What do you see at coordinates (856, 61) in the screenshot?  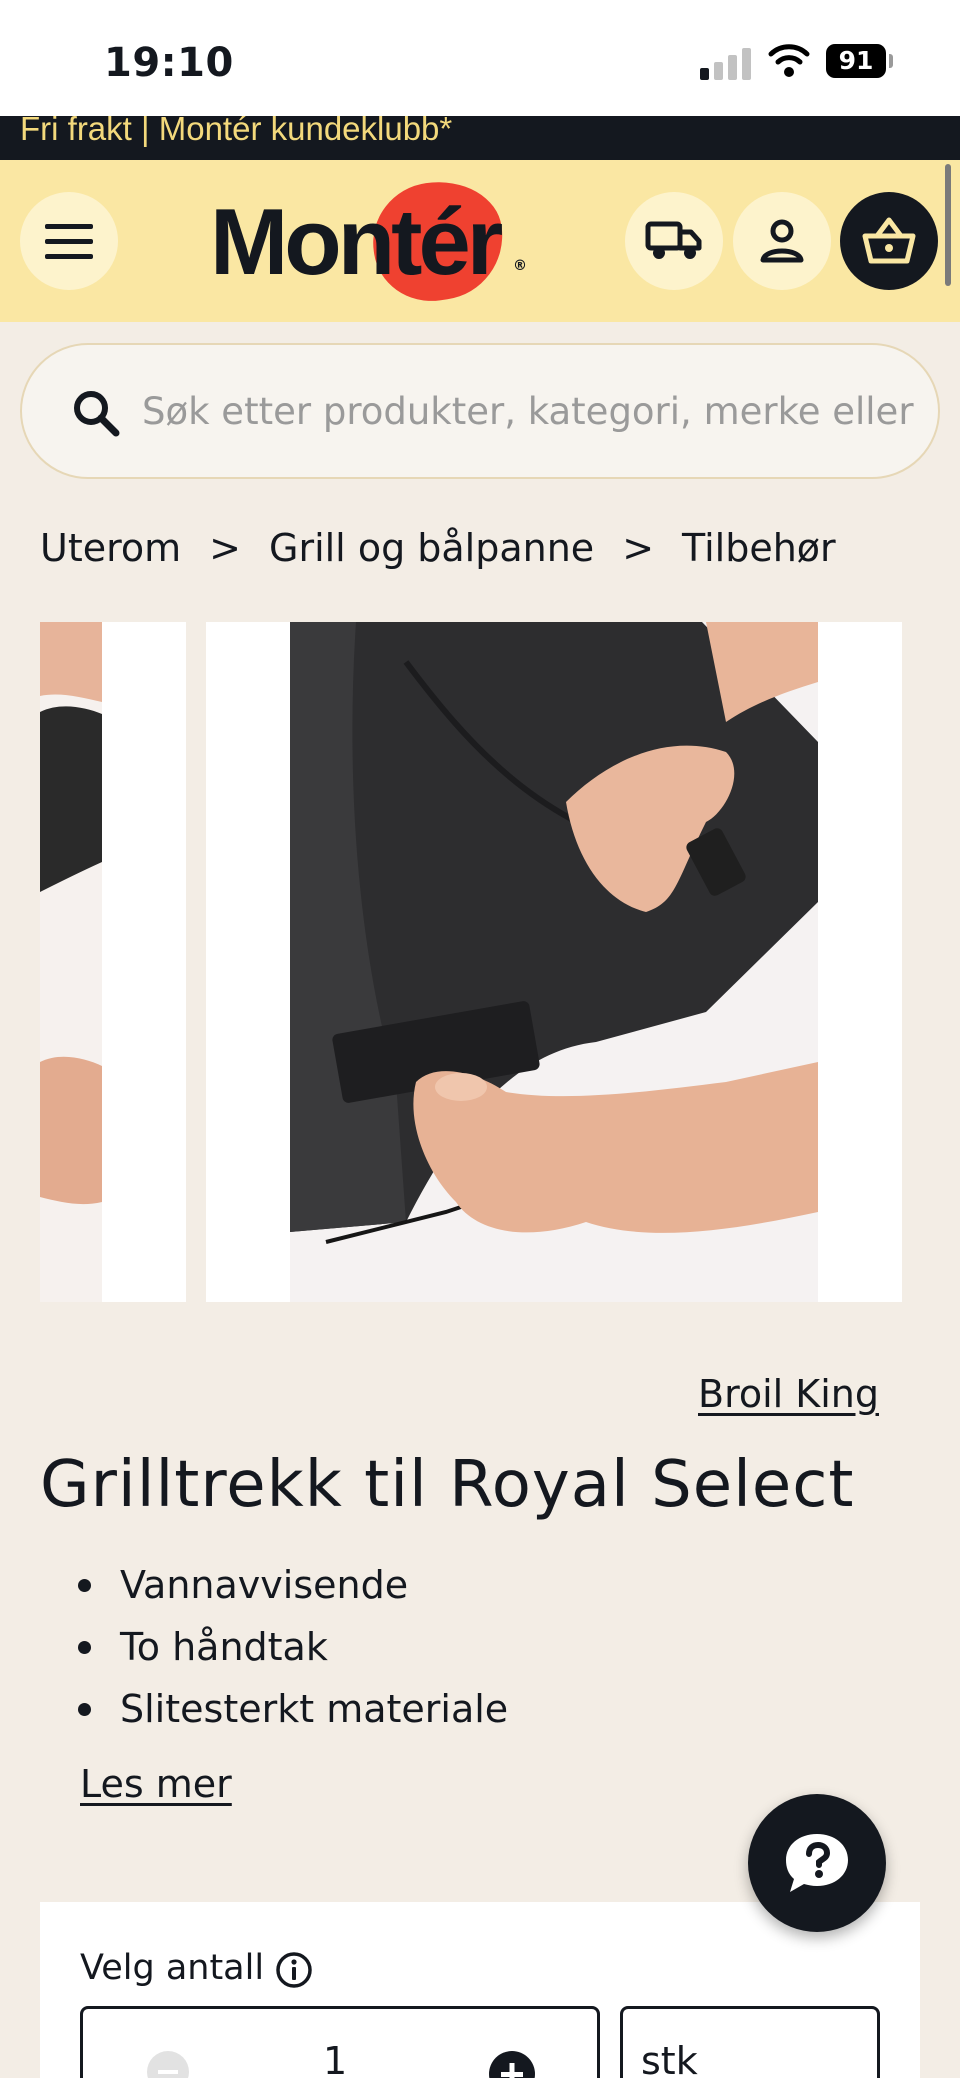 I see `battery-indicator: 91` at bounding box center [856, 61].